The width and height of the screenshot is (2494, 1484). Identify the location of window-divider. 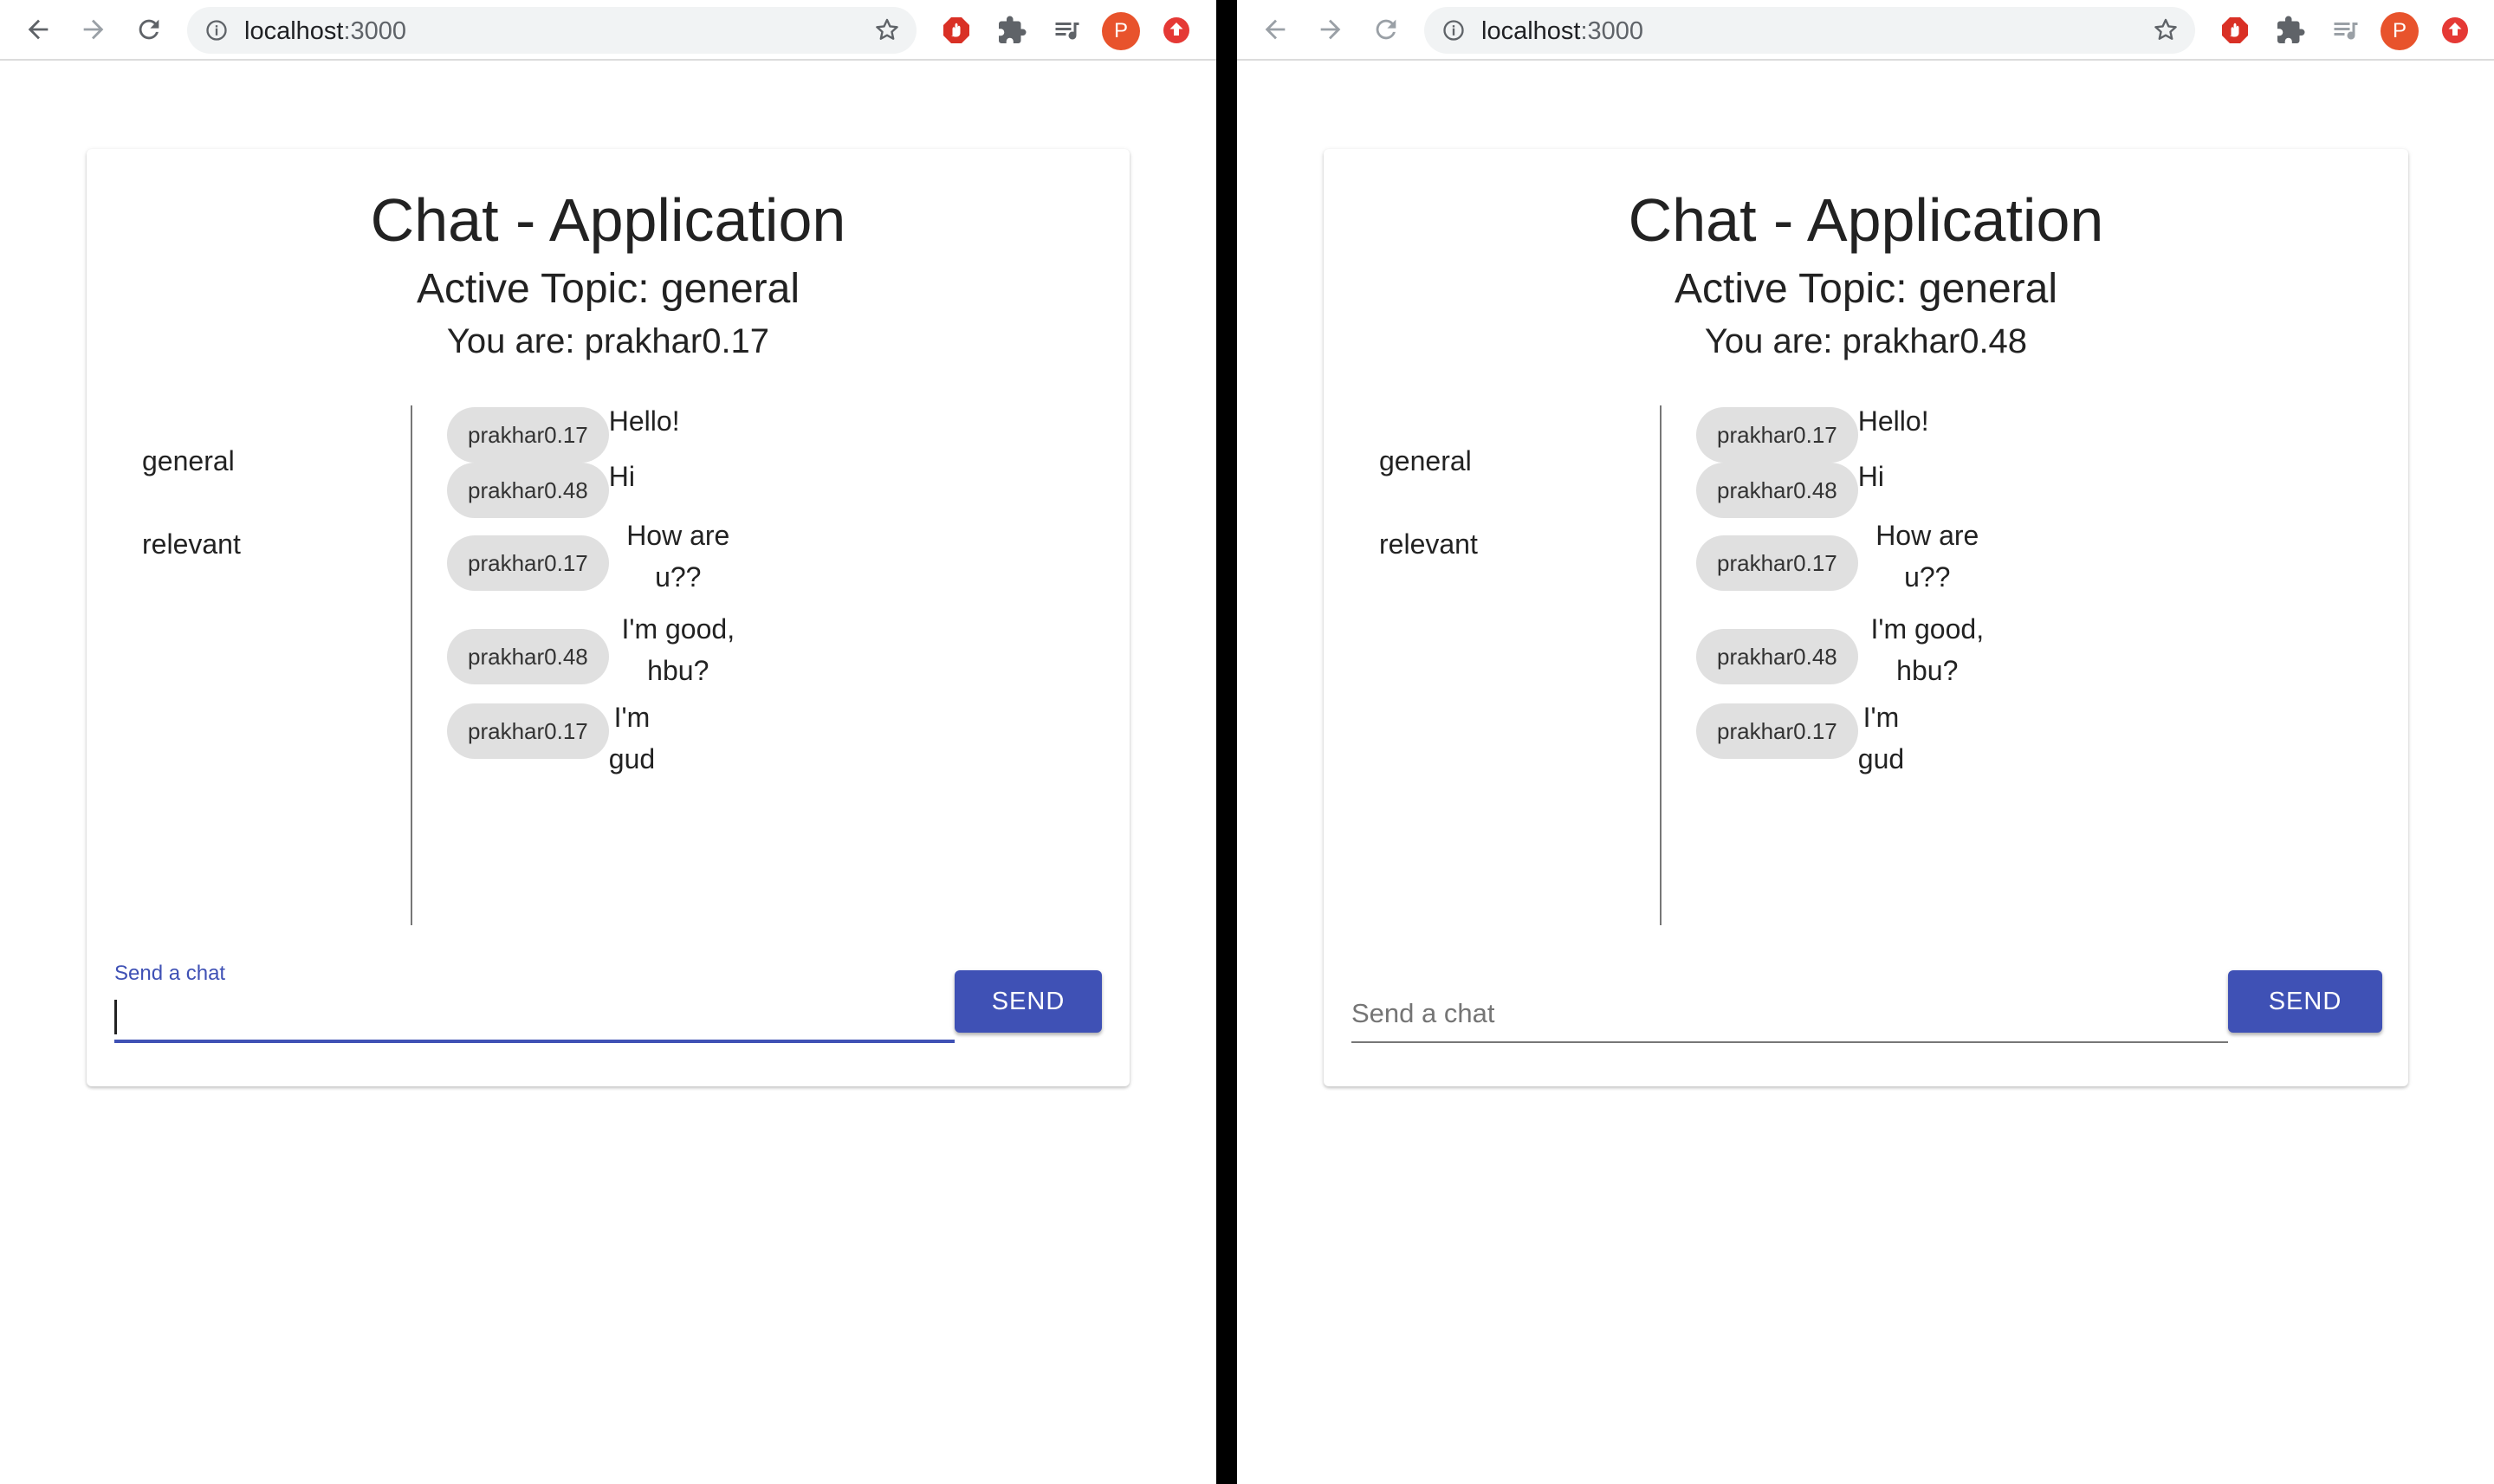
(1226, 742).